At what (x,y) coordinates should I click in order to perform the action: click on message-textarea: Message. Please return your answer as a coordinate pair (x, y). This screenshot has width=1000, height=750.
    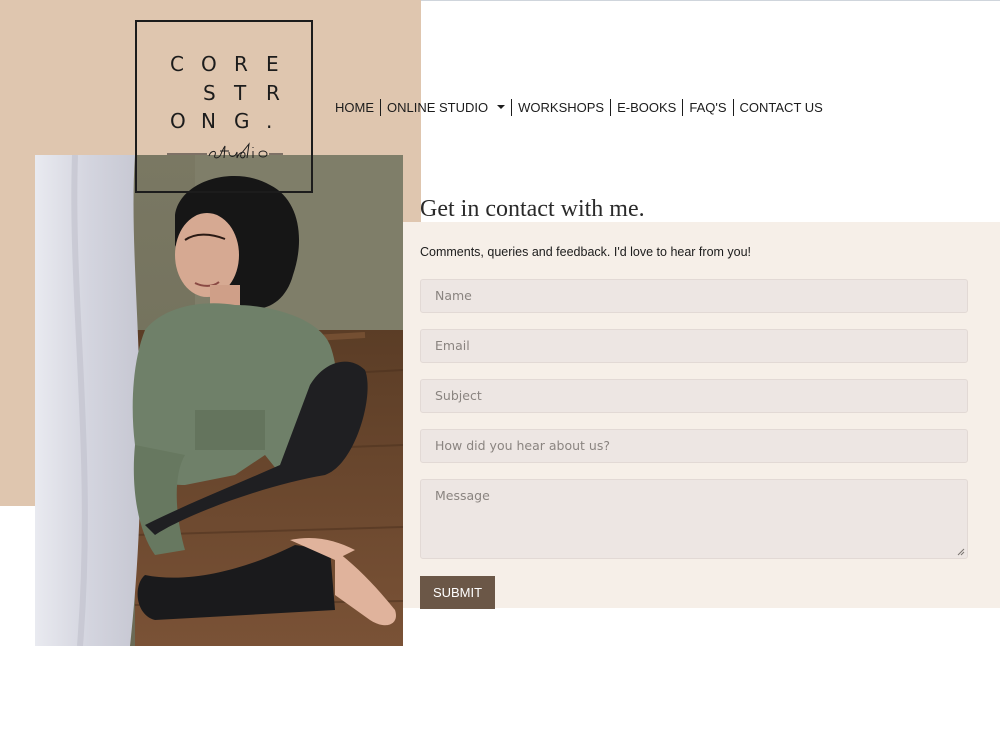
    Looking at the image, I should click on (694, 519).